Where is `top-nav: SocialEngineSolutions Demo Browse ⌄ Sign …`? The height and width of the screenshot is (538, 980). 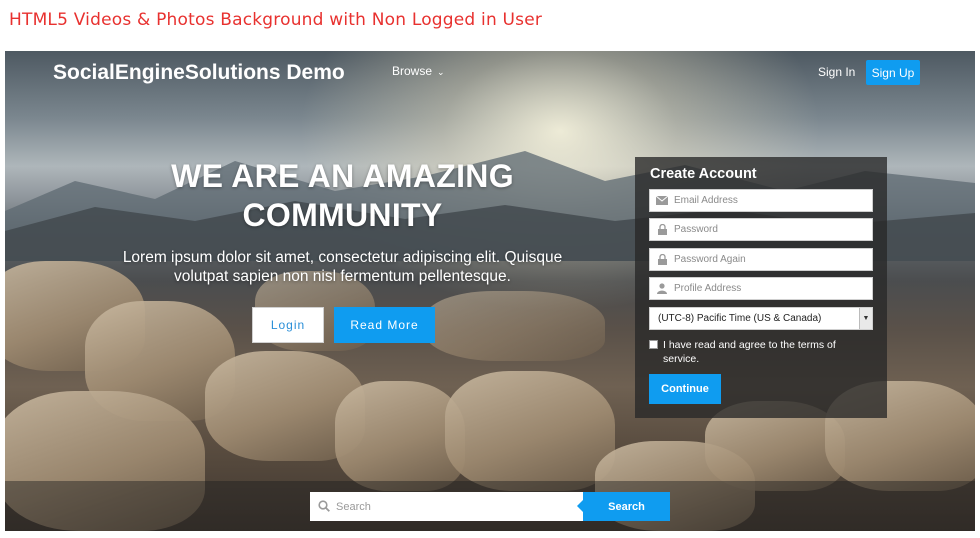
top-nav: SocialEngineSolutions Demo Browse ⌄ Sign … is located at coordinates (490, 74).